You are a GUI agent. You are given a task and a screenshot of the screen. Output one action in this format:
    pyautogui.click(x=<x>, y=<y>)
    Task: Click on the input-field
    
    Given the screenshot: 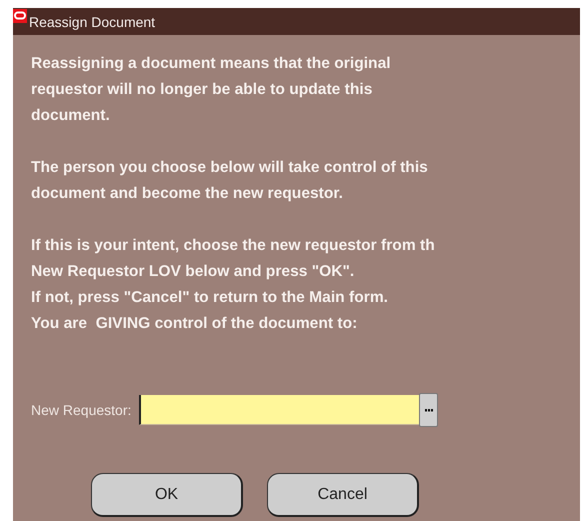 What is the action you would take?
    pyautogui.click(x=279, y=410)
    